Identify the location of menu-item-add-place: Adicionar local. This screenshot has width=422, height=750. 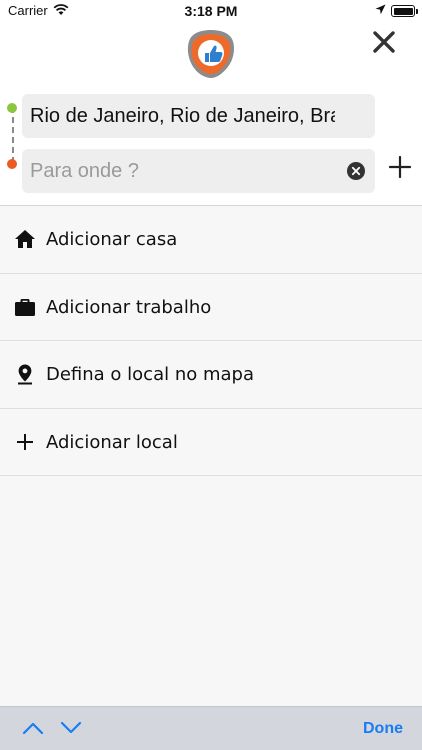
(211, 442).